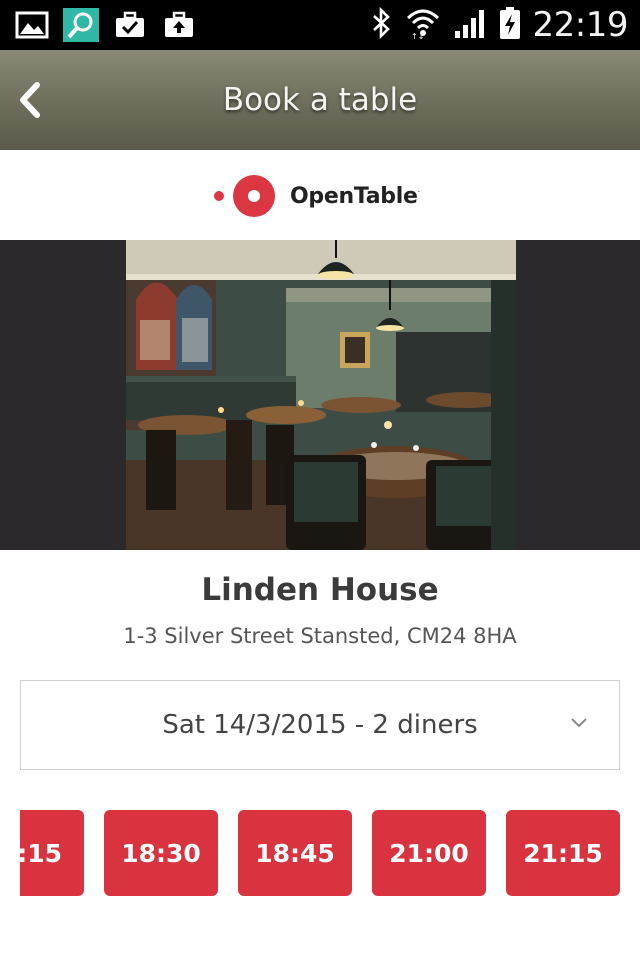 The height and width of the screenshot is (960, 640). What do you see at coordinates (563, 853) in the screenshot?
I see `time-slot-button: 21:15` at bounding box center [563, 853].